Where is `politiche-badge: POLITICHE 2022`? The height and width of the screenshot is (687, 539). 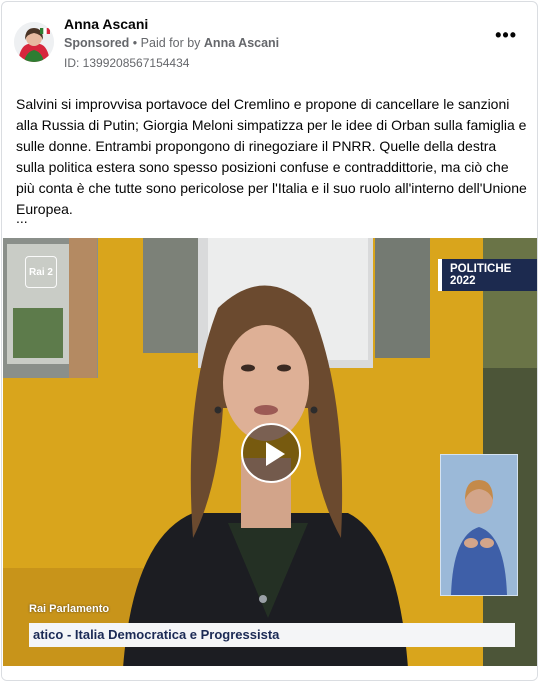
politiche-badge: POLITICHE 2022 is located at coordinates (487, 275).